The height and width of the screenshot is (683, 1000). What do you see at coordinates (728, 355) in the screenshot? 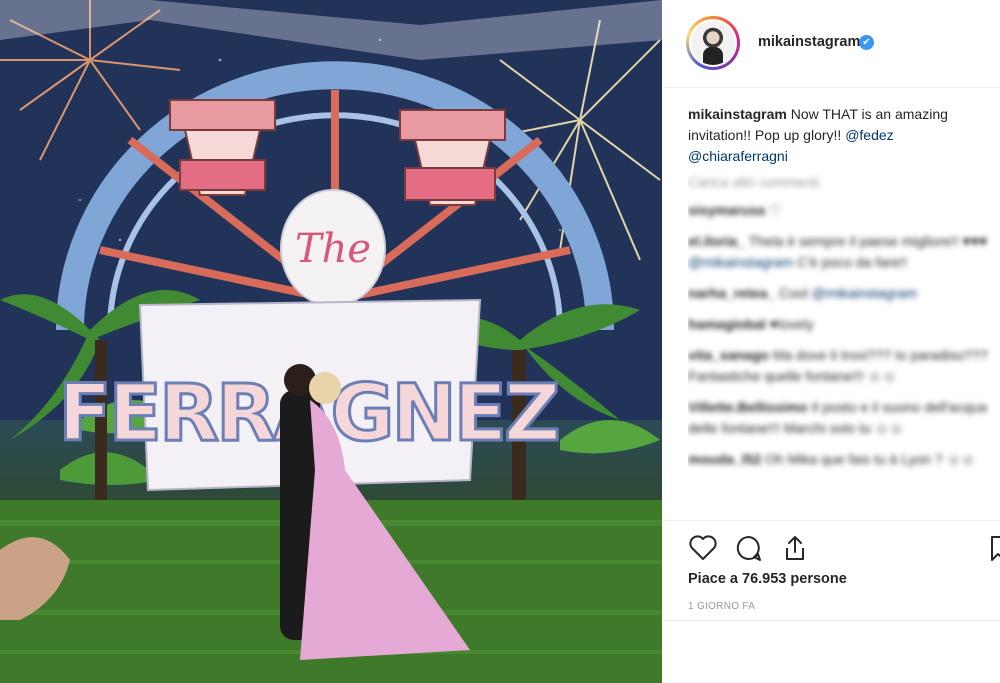
I see `comment-username: vita_sanago` at bounding box center [728, 355].